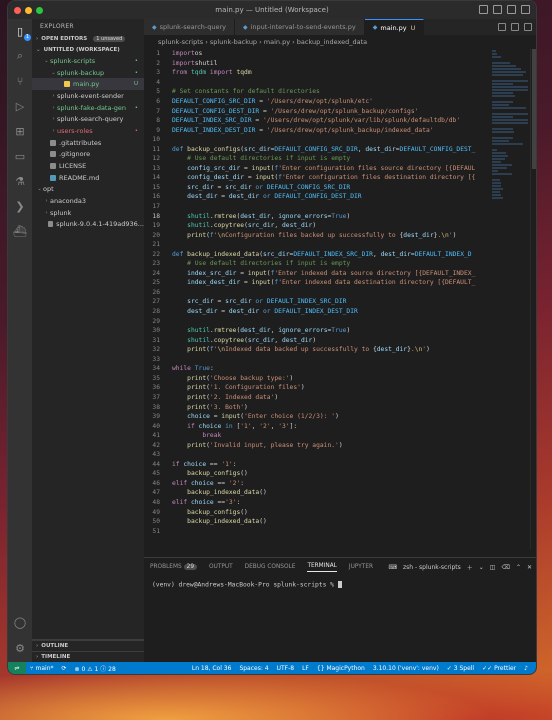 This screenshot has width=552, height=720. Describe the element at coordinates (470, 567) in the screenshot. I see `new-terminal-icon: ＋` at that location.